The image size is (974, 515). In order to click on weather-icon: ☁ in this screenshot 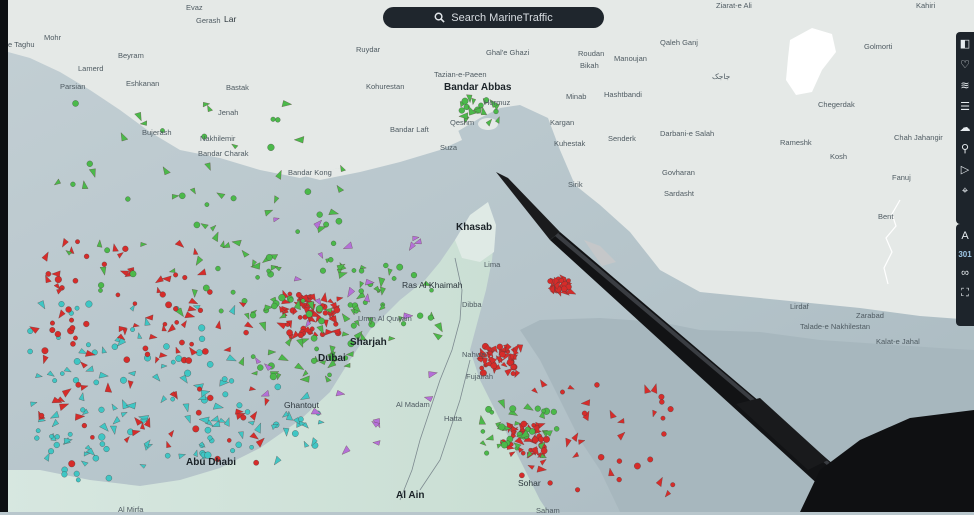, I will do `click(965, 128)`.